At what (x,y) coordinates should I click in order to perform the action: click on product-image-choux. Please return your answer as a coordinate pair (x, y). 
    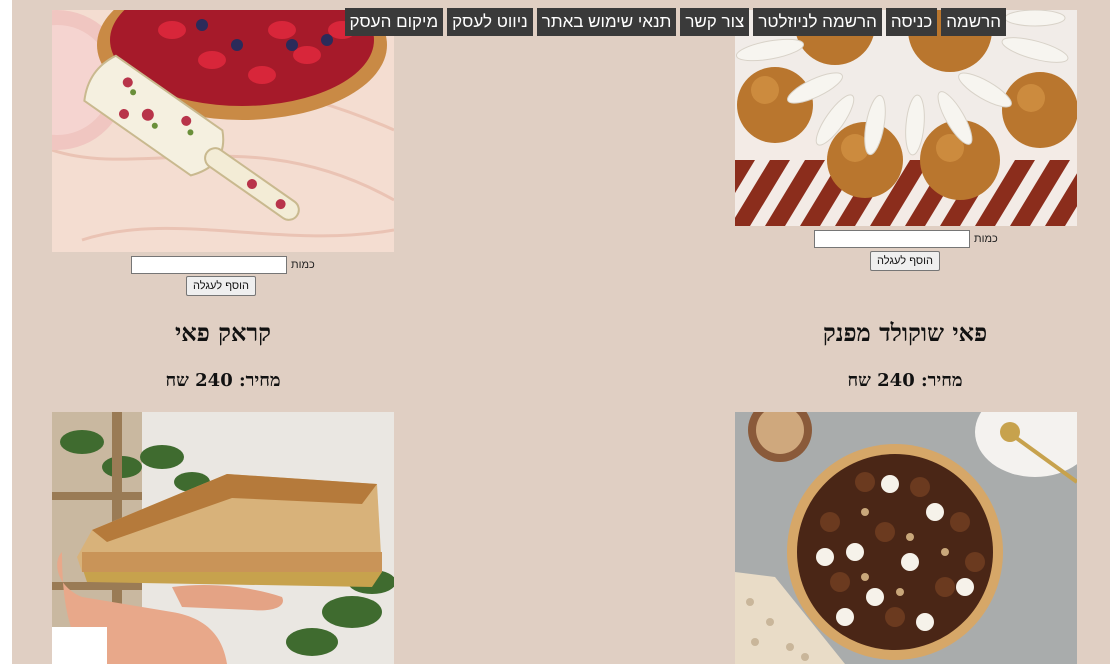
    Looking at the image, I should click on (906, 118).